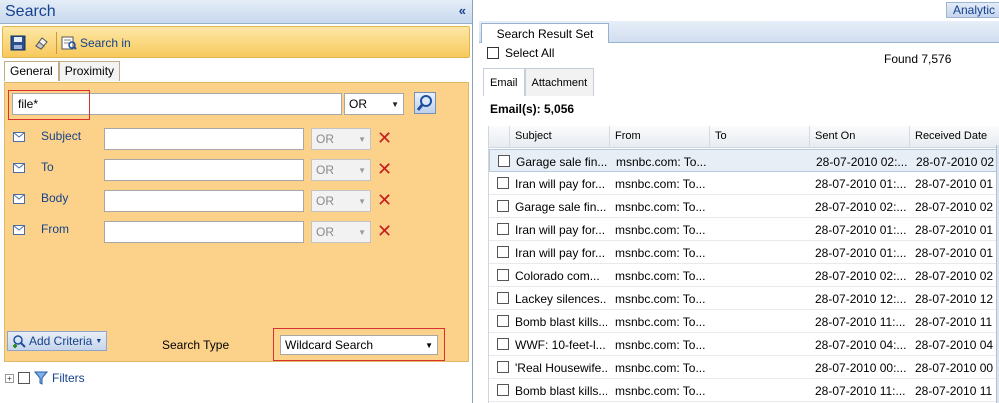  Describe the element at coordinates (341, 201) in the screenshot. I see `body-operator-select: OR ▼` at that location.